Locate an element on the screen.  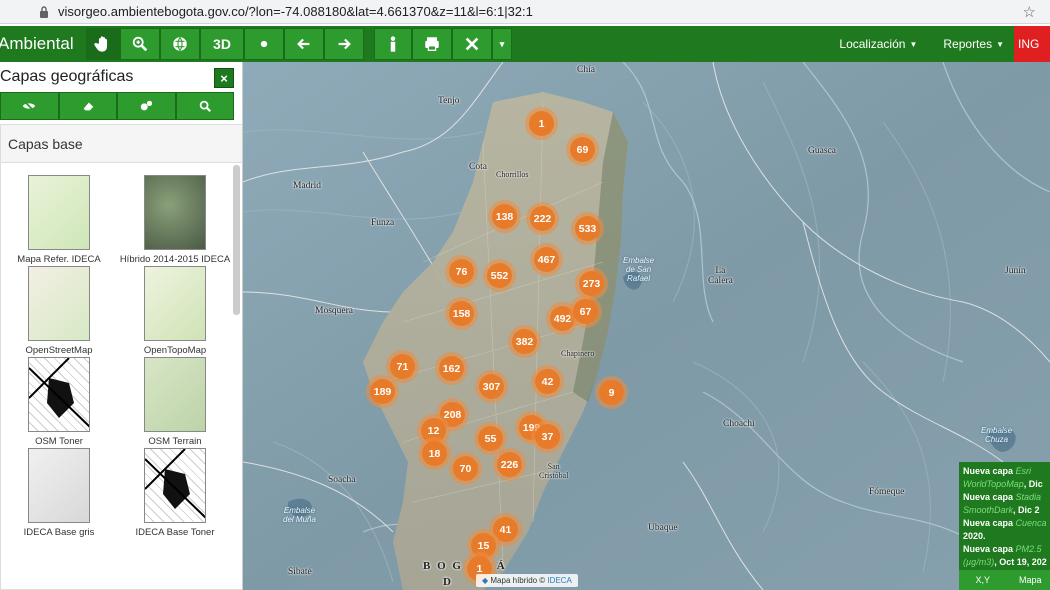
cluster-marker: 69 is located at coordinates (582, 149).